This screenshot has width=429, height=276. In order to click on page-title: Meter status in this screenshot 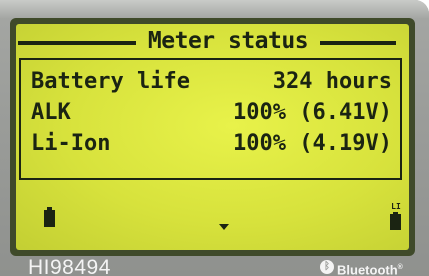, I will do `click(228, 41)`.